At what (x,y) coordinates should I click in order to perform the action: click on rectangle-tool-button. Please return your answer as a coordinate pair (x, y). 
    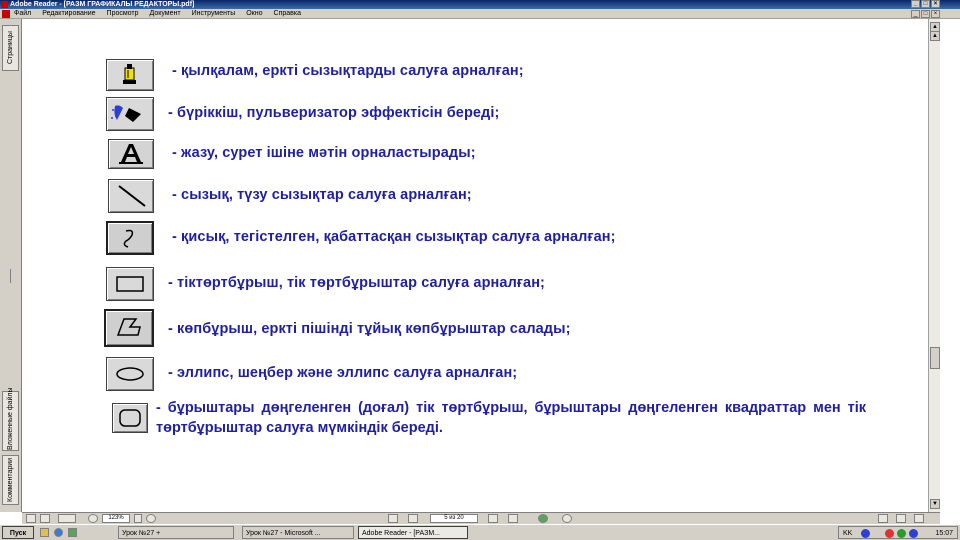
    Looking at the image, I should click on (130, 284).